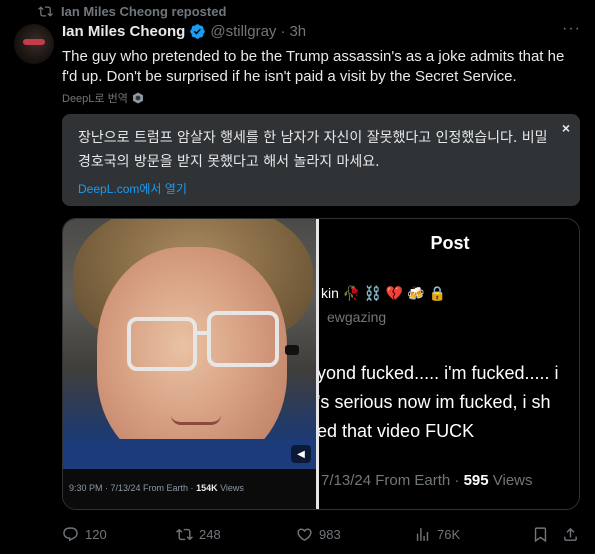  I want to click on reply-icon, so click(70, 533).